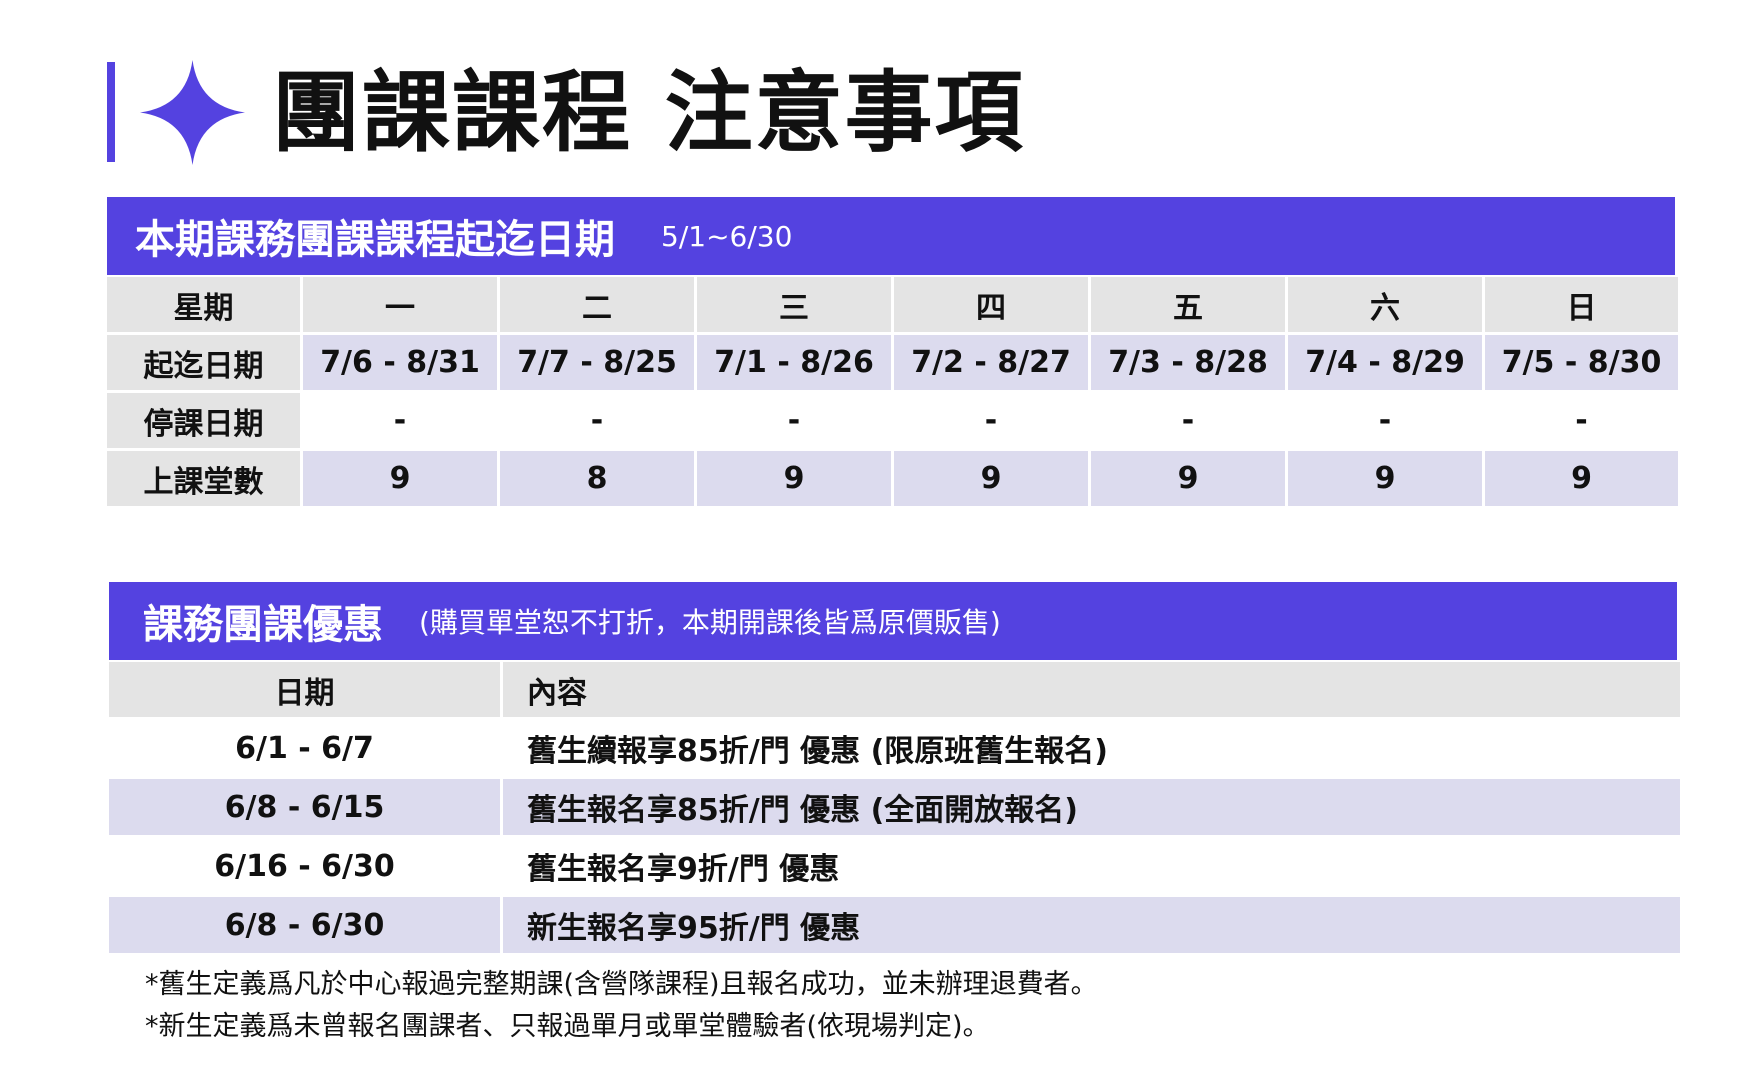  I want to click on diamond-icon, so click(192, 112).